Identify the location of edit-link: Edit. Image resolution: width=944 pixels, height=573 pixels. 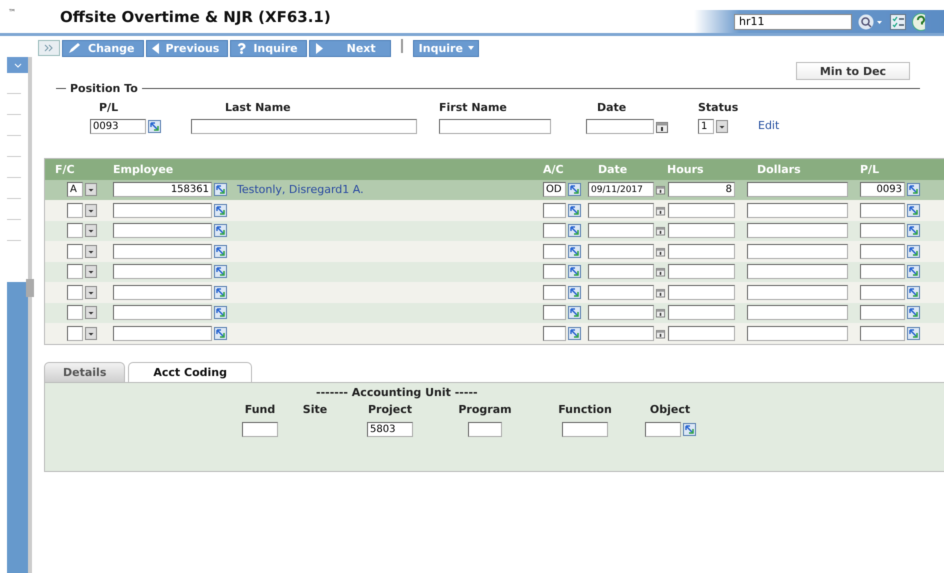
(769, 125).